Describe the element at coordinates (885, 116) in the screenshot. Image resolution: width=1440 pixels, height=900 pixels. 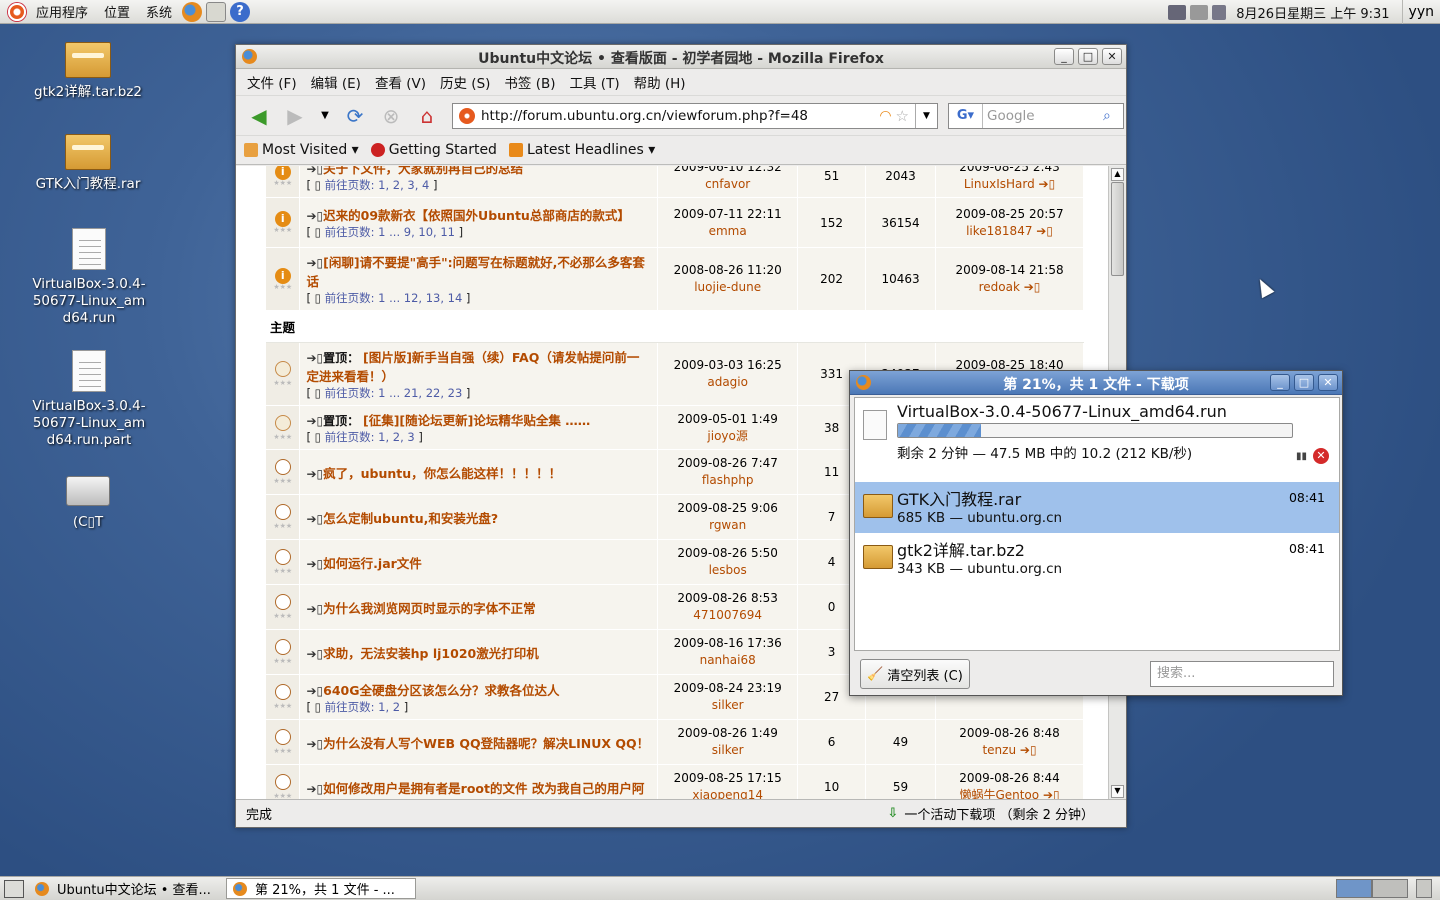
I see `rss-feed-icon: ◠` at that location.